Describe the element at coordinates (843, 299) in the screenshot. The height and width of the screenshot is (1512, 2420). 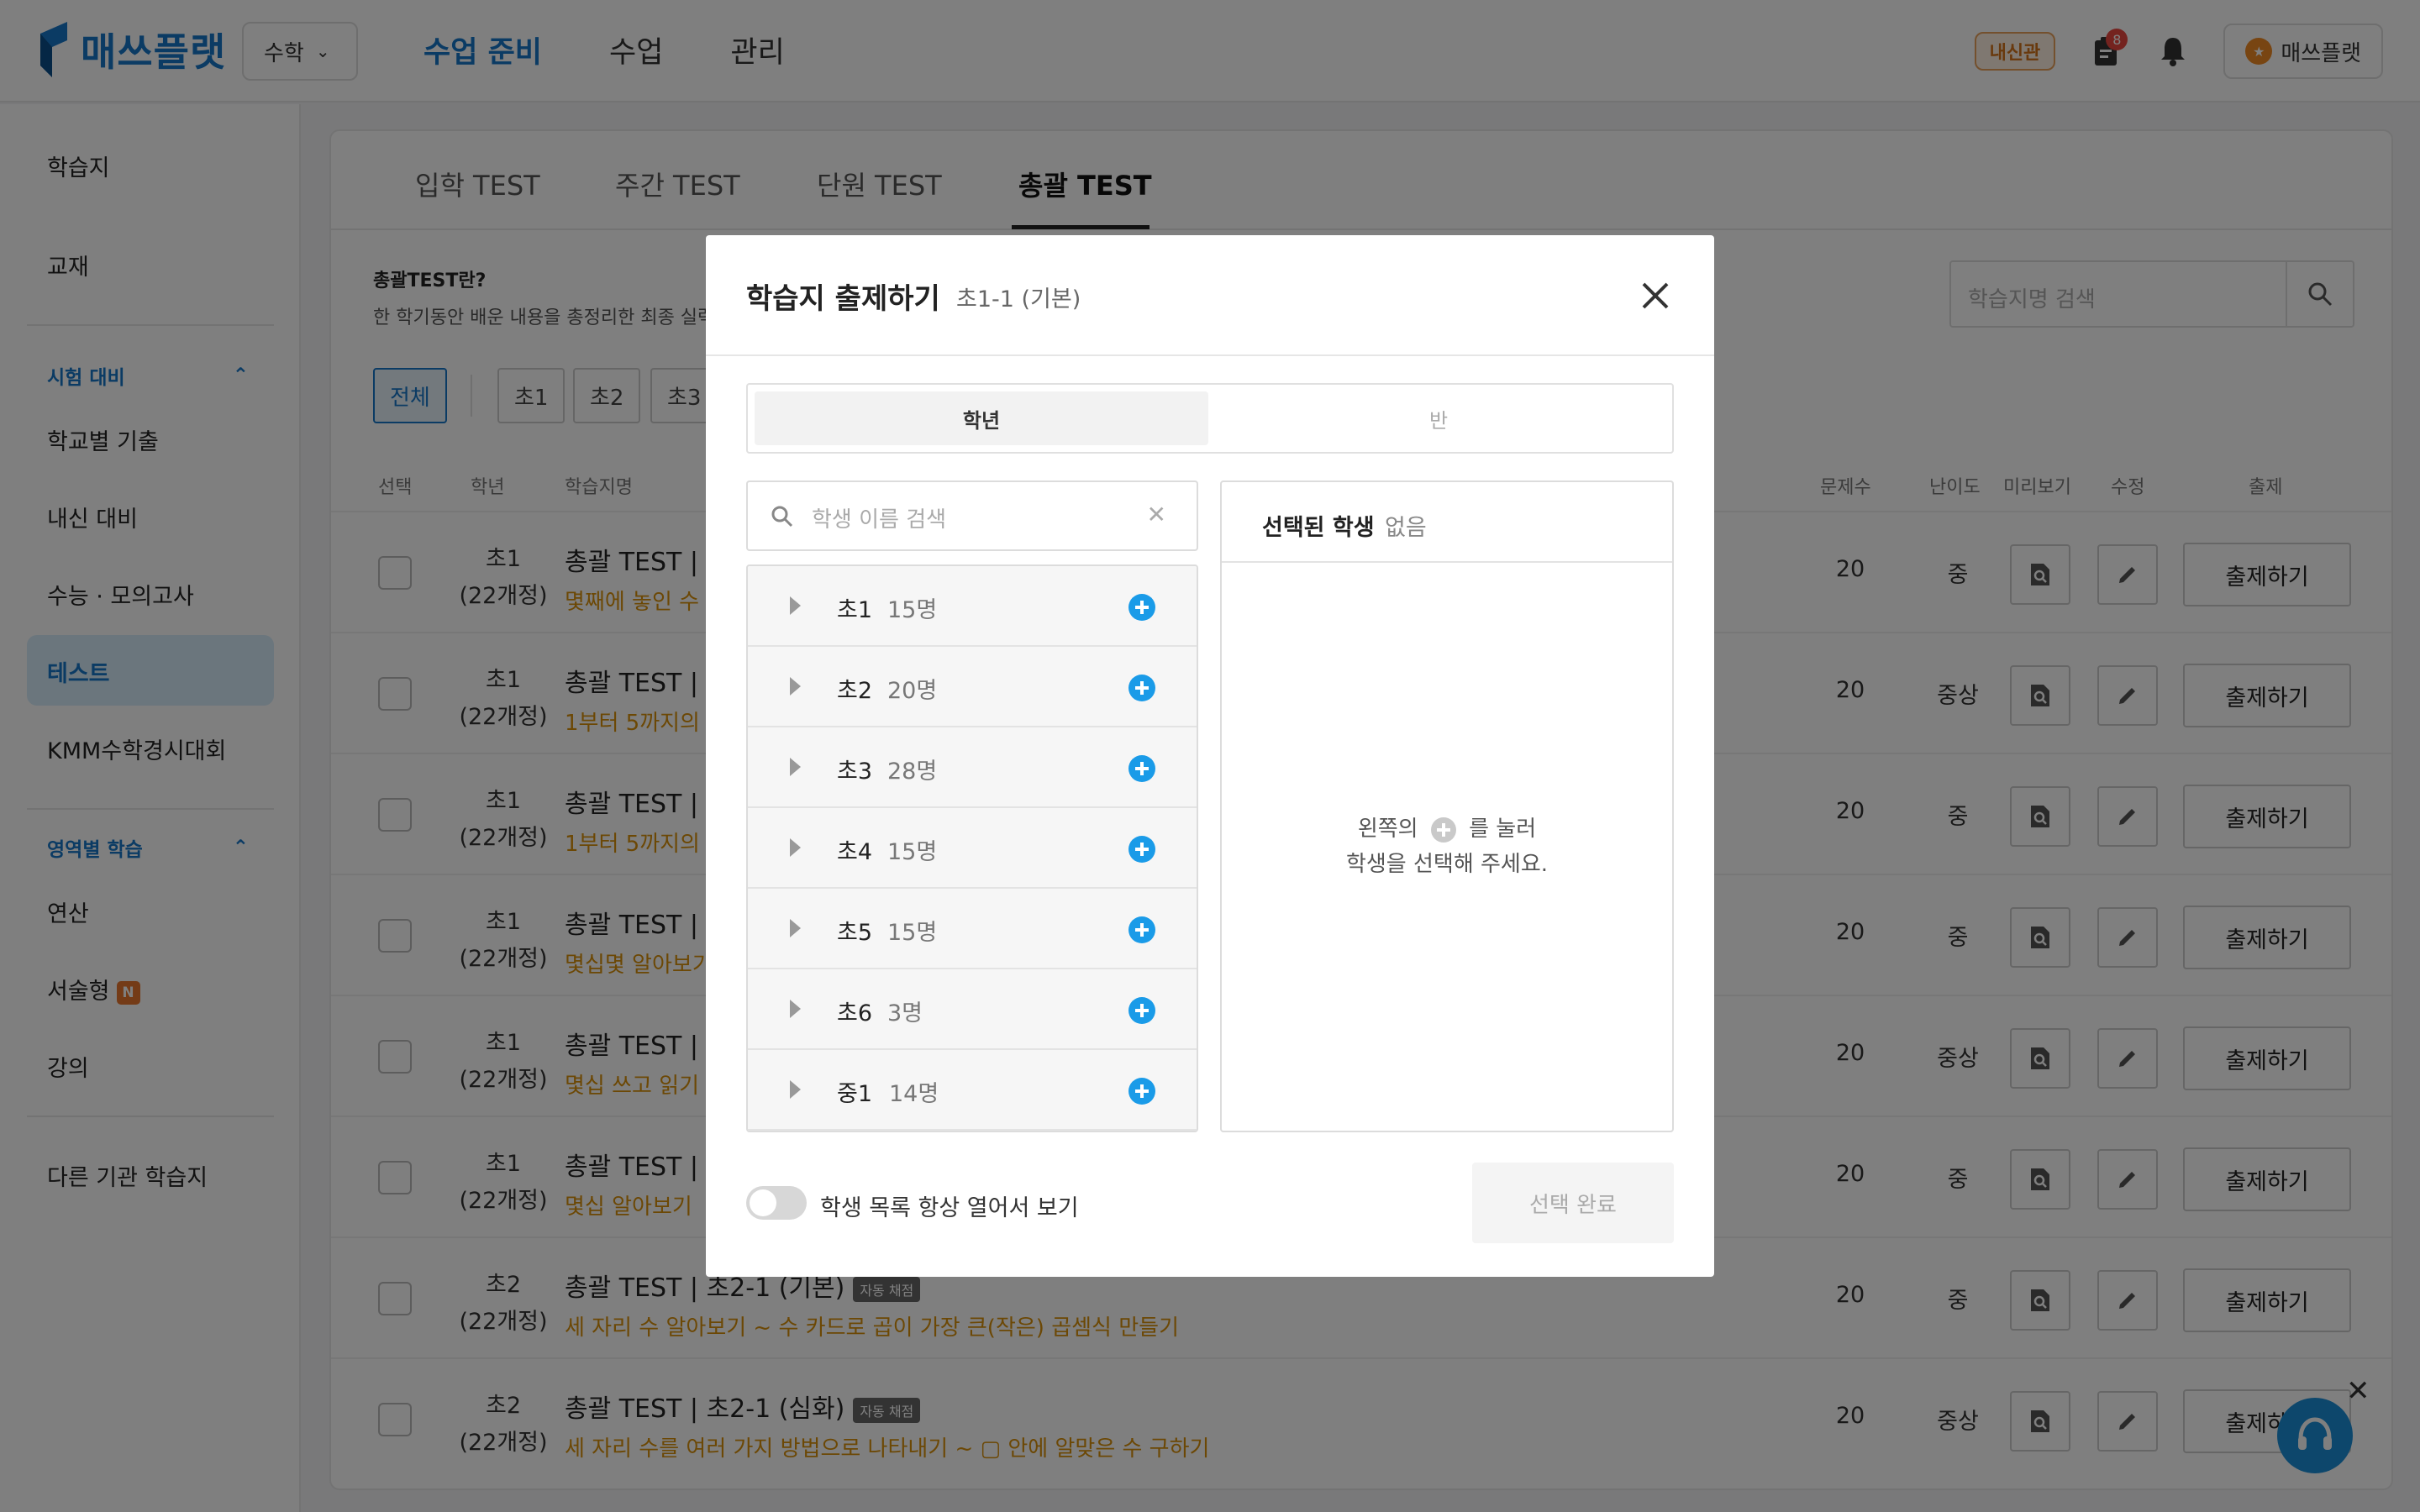
I see `modal-title: 학습지 출제하기` at that location.